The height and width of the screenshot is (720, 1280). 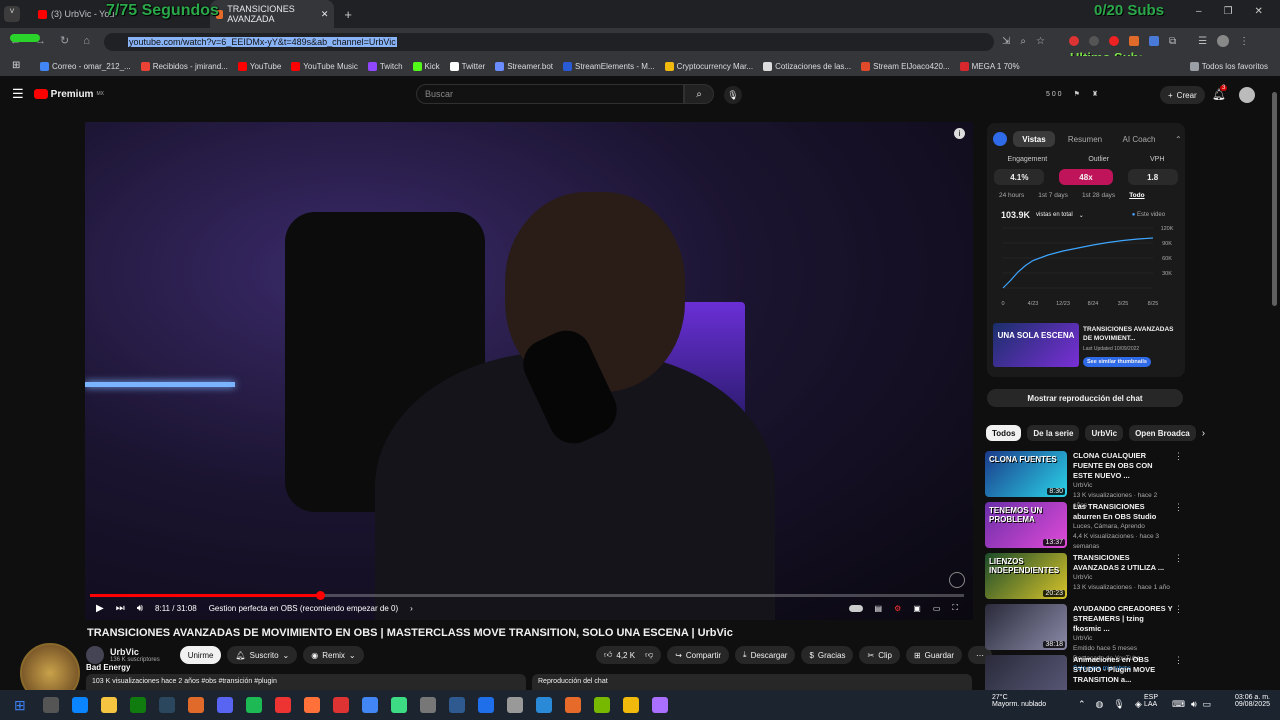 What do you see at coordinates (1138, 704) in the screenshot?
I see `tray-app-icon: ◈` at bounding box center [1138, 704].